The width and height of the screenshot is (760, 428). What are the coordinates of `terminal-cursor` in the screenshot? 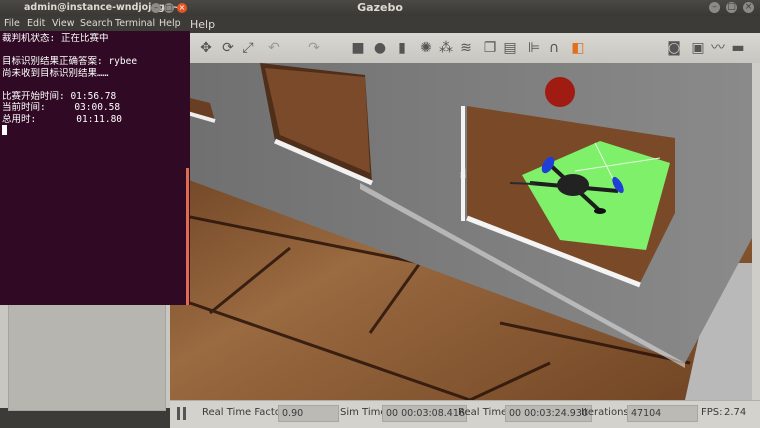 It's located at (4, 130).